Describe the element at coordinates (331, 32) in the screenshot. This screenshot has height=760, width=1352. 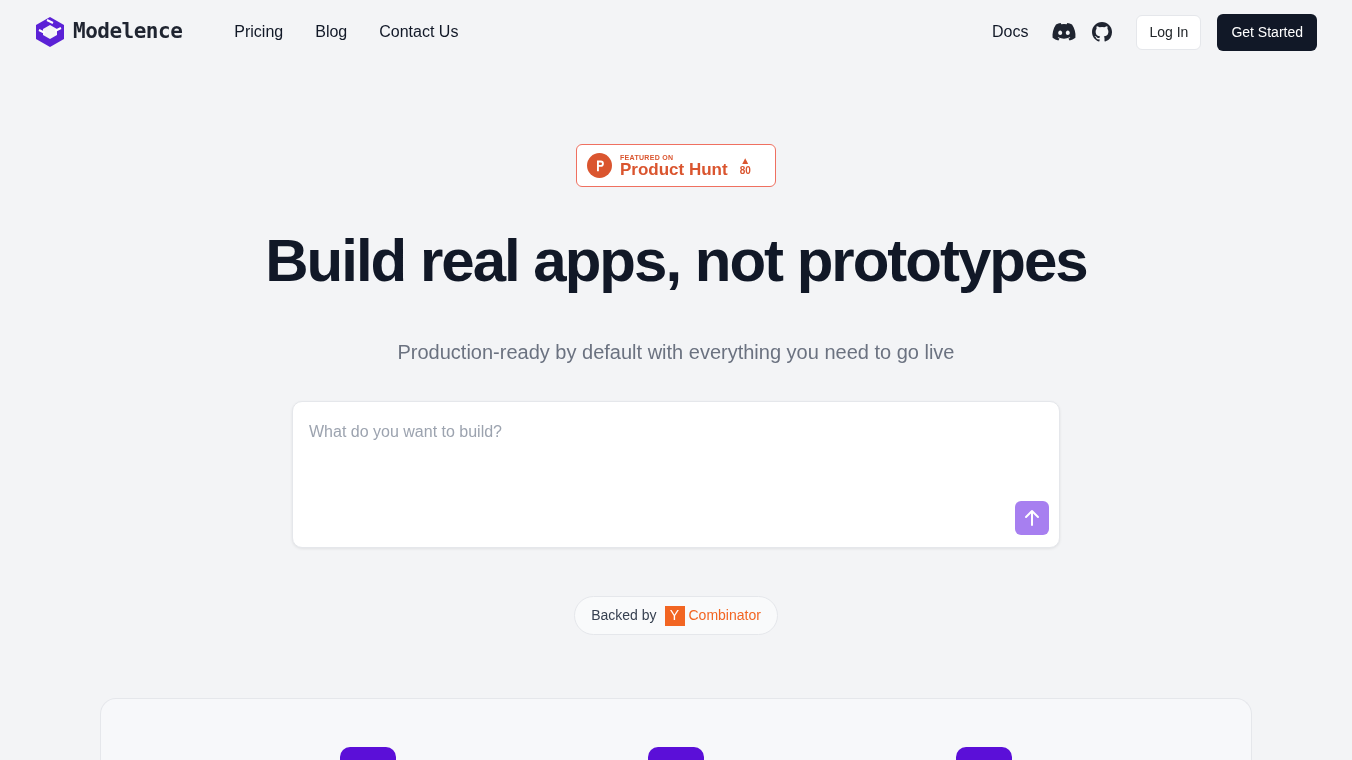
I see `nav-link: Blog` at that location.